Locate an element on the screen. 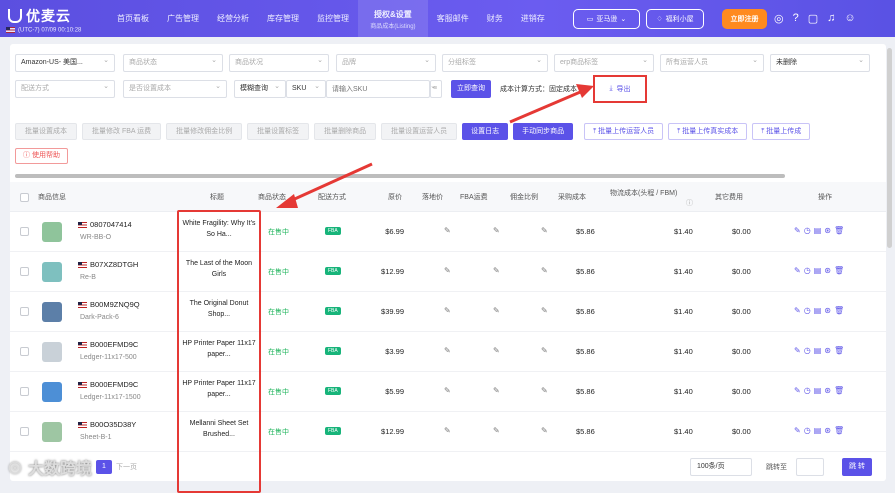 Image resolution: width=895 pixels, height=493 pixels. bell-icon: ♫ is located at coordinates (831, 18).